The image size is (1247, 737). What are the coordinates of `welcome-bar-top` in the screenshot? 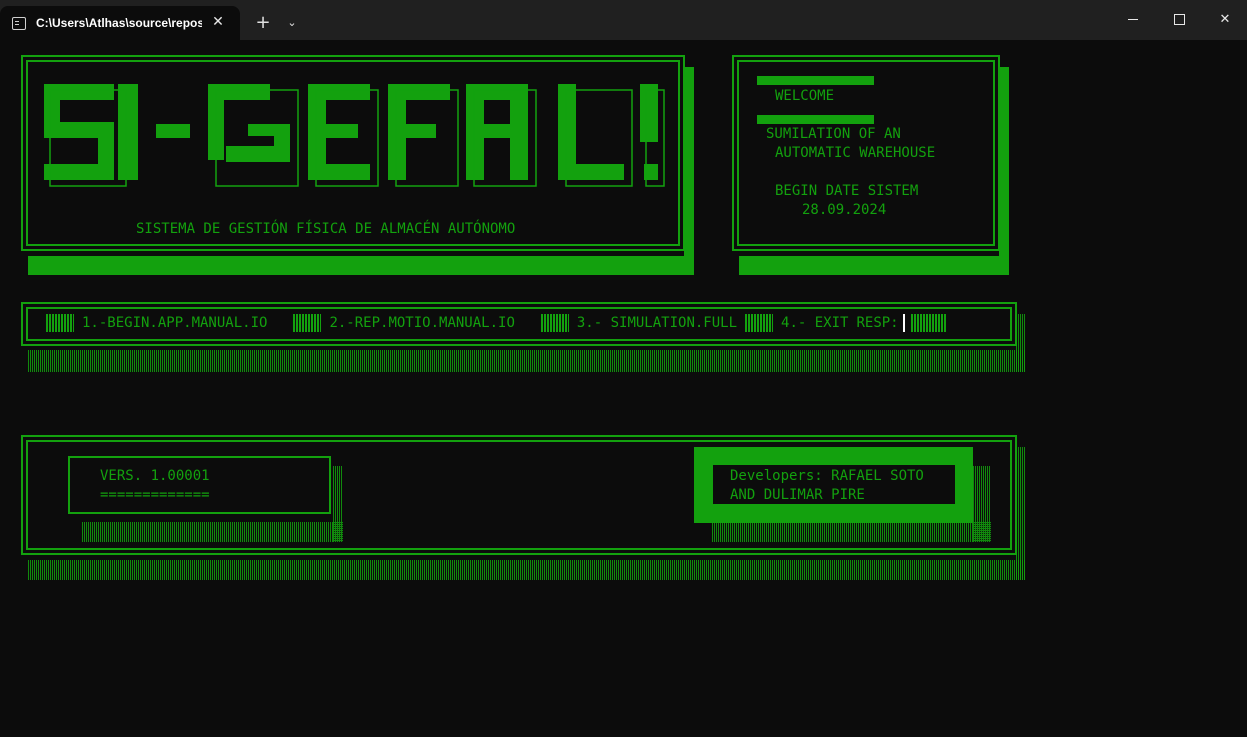 It's located at (815, 80).